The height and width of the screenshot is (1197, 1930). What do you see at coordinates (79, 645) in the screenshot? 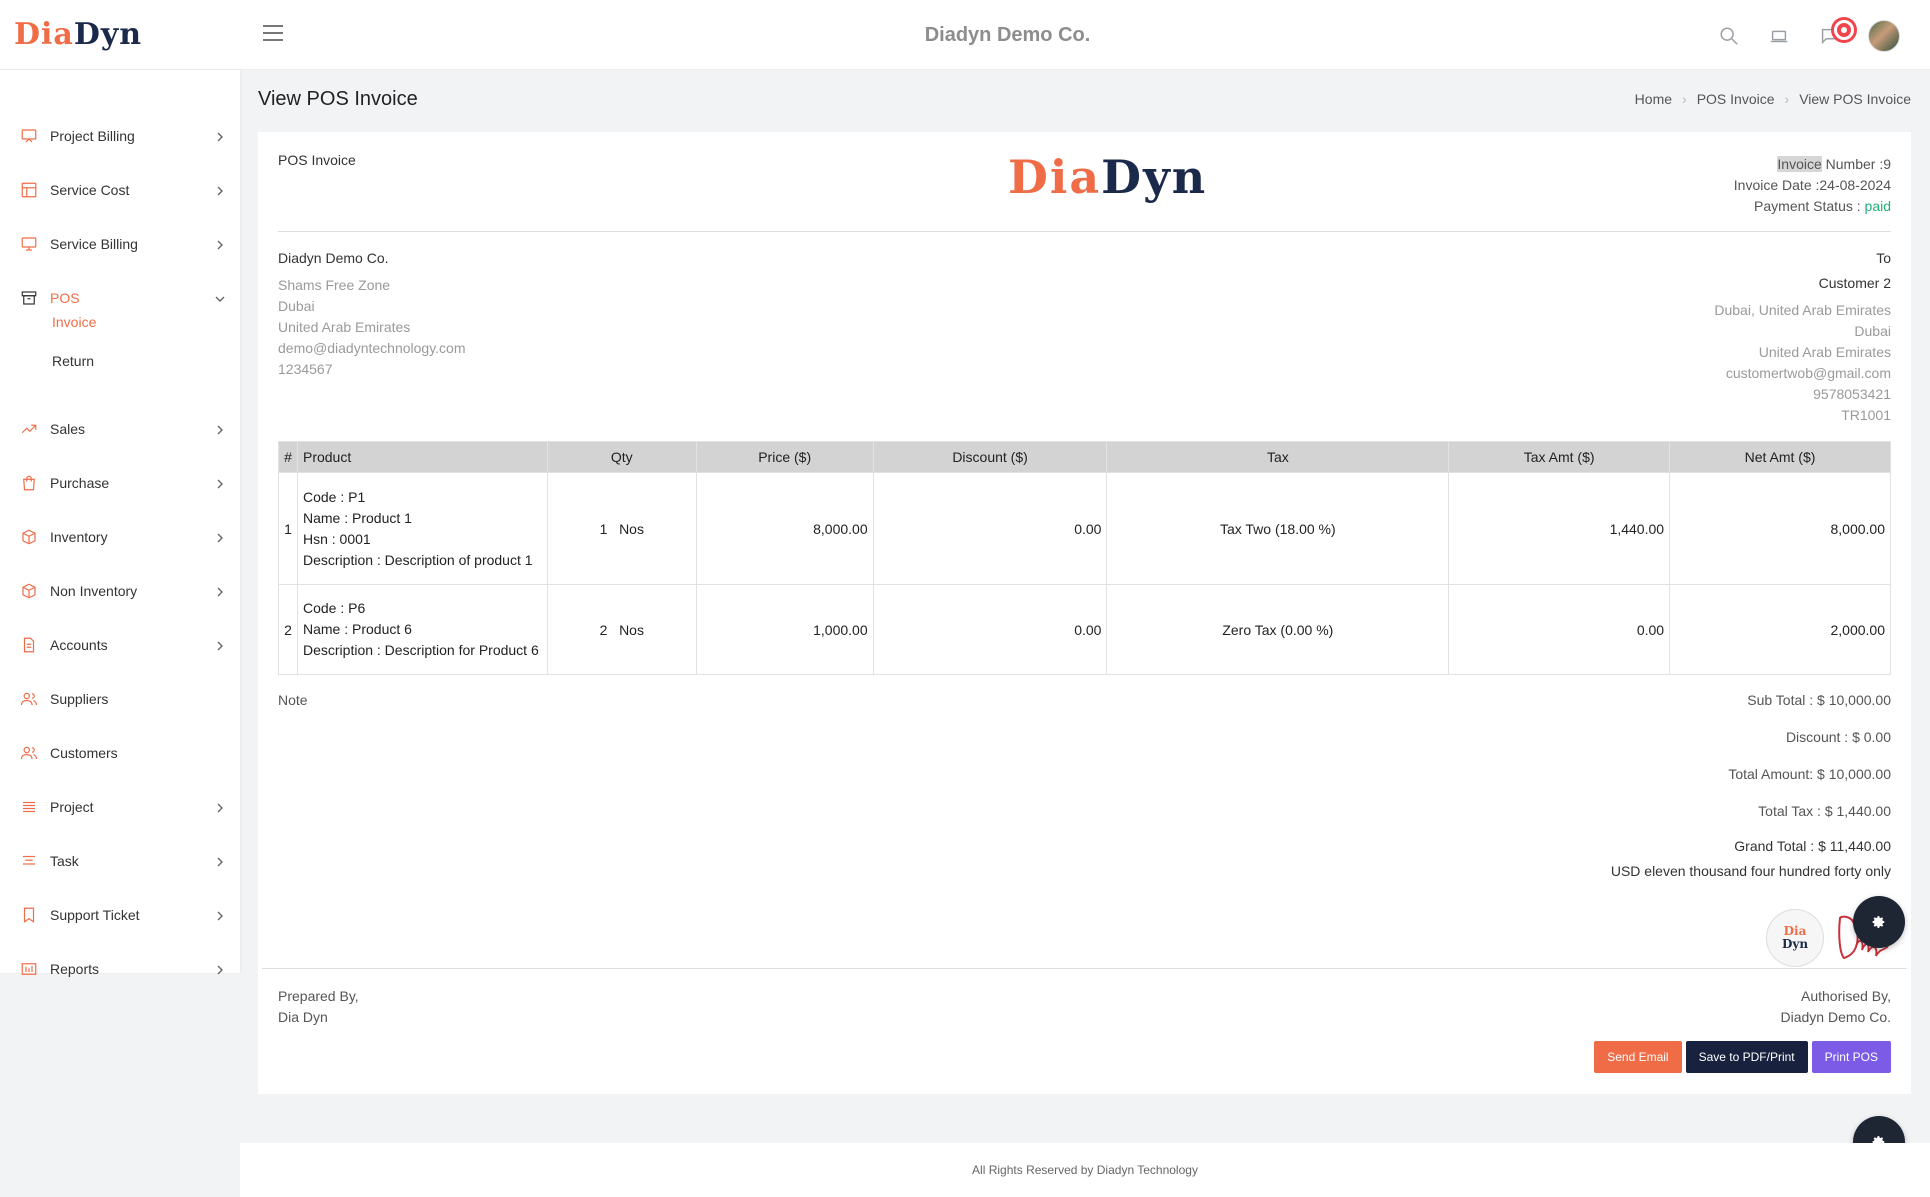
I see `sidebar-item-label: Accounts` at bounding box center [79, 645].